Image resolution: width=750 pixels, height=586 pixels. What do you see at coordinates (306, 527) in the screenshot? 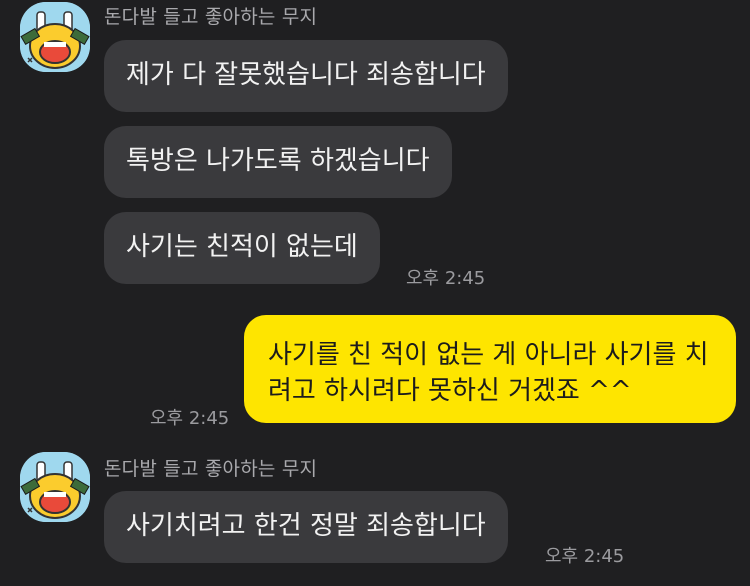
I see `message-bubble: 사기치려고 한건 정말 죄송합니다` at bounding box center [306, 527].